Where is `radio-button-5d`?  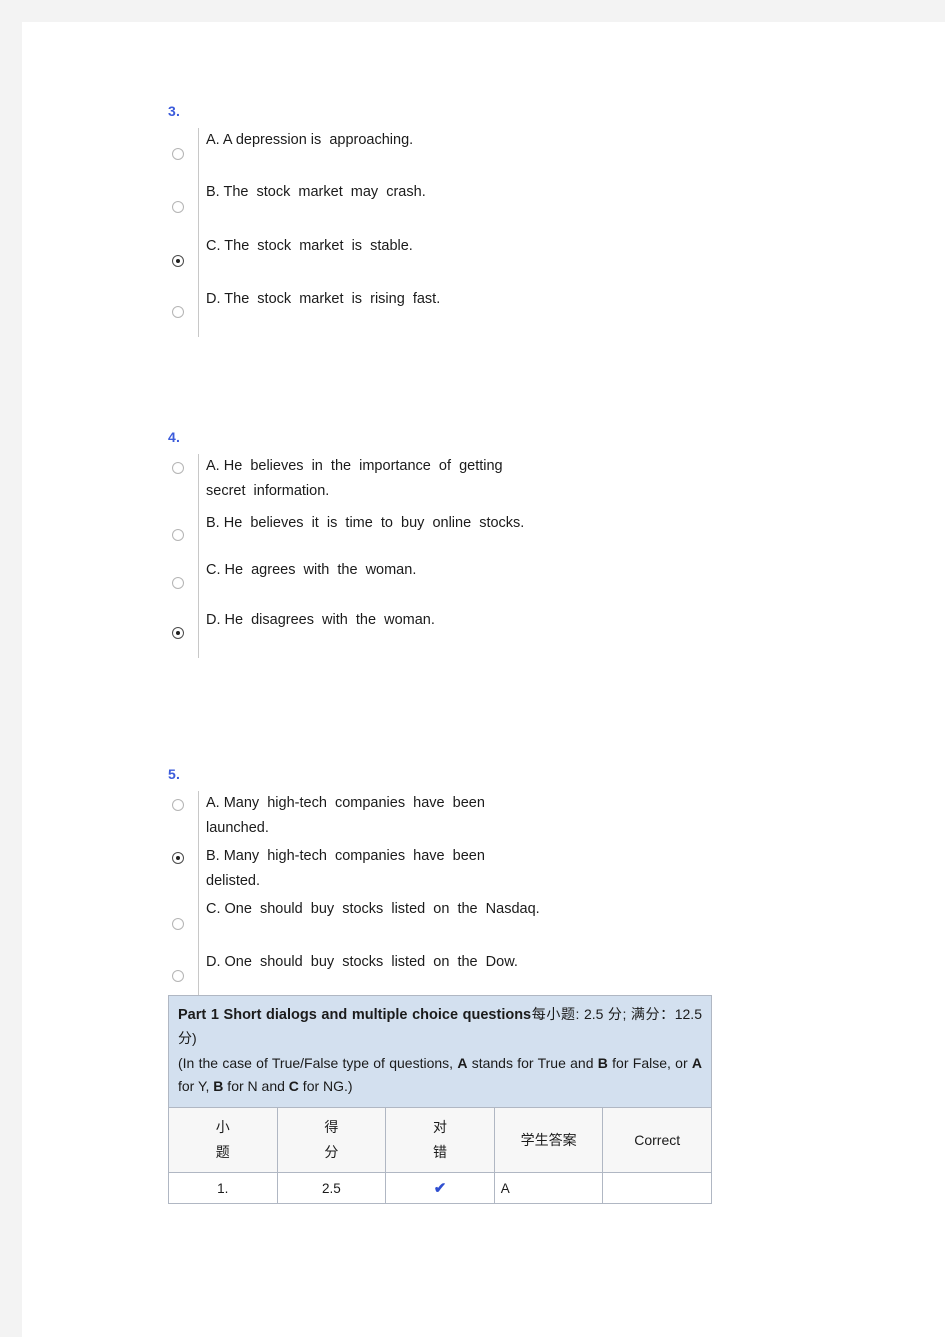 radio-button-5d is located at coordinates (178, 976).